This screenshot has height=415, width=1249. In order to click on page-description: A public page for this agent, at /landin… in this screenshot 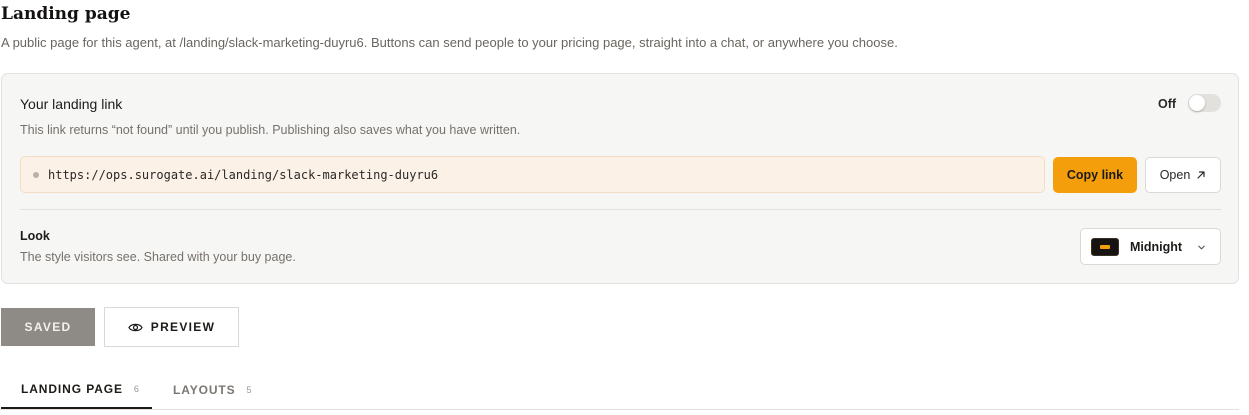, I will do `click(449, 42)`.